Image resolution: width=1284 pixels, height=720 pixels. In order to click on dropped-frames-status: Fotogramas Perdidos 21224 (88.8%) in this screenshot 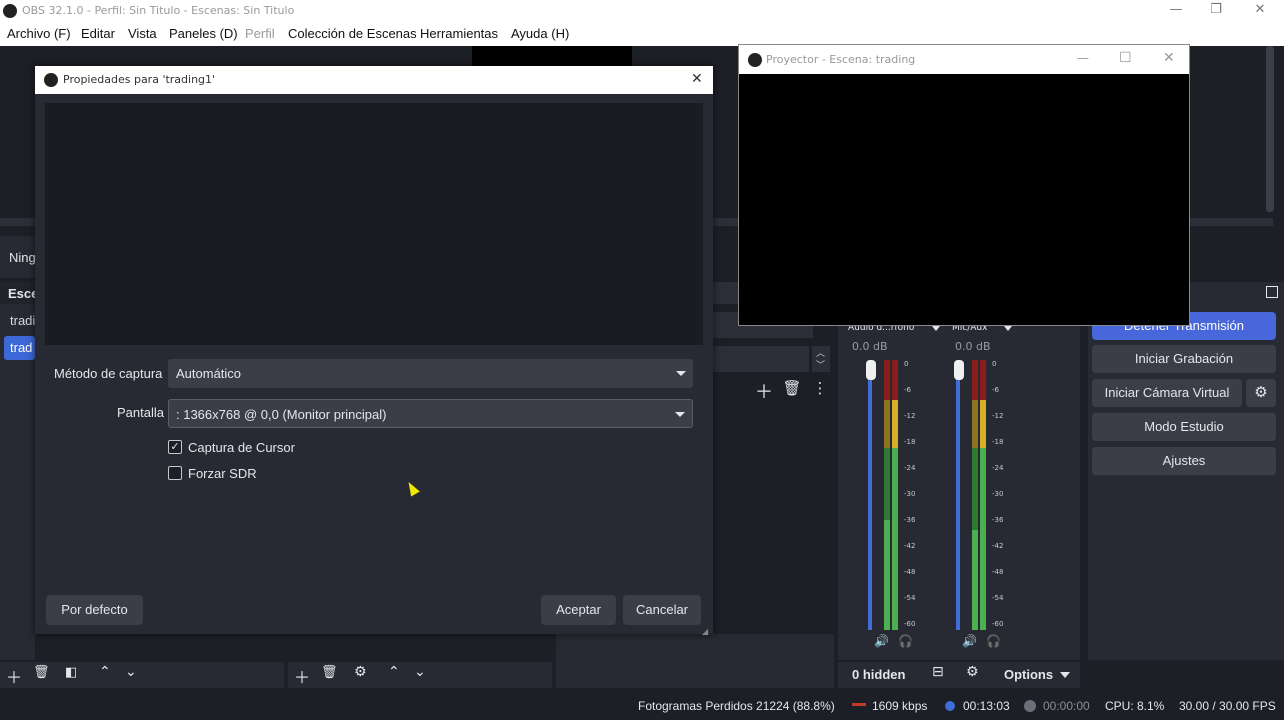, I will do `click(736, 706)`.